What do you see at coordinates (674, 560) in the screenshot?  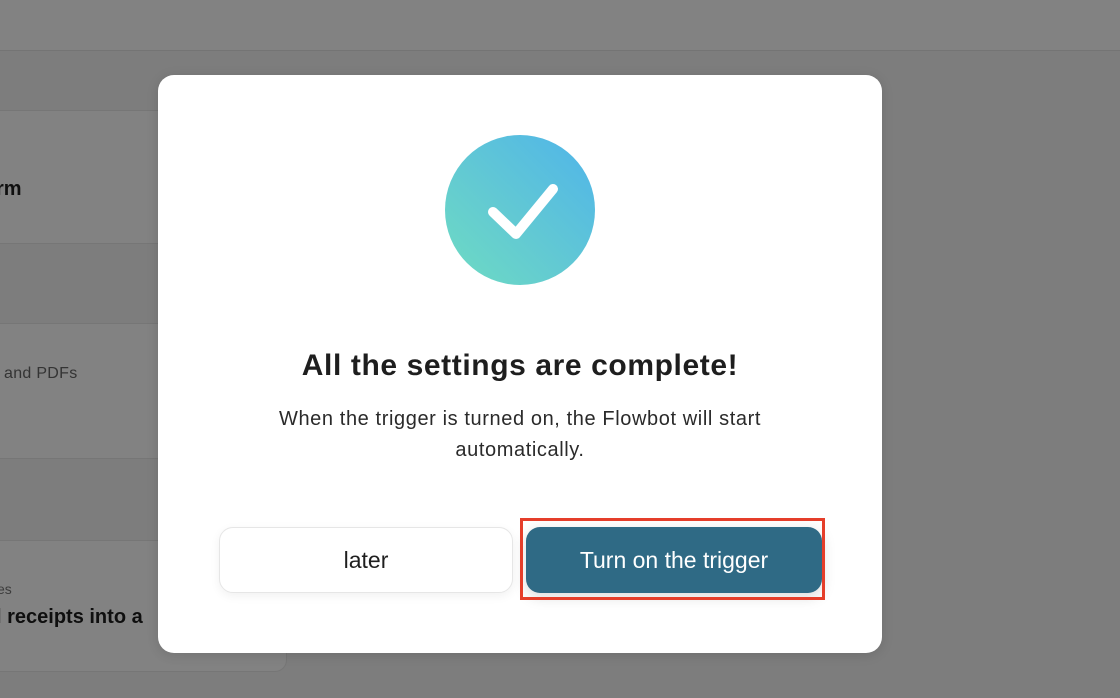 I see `turn-on-trigger-button: Turn on the trigger` at bounding box center [674, 560].